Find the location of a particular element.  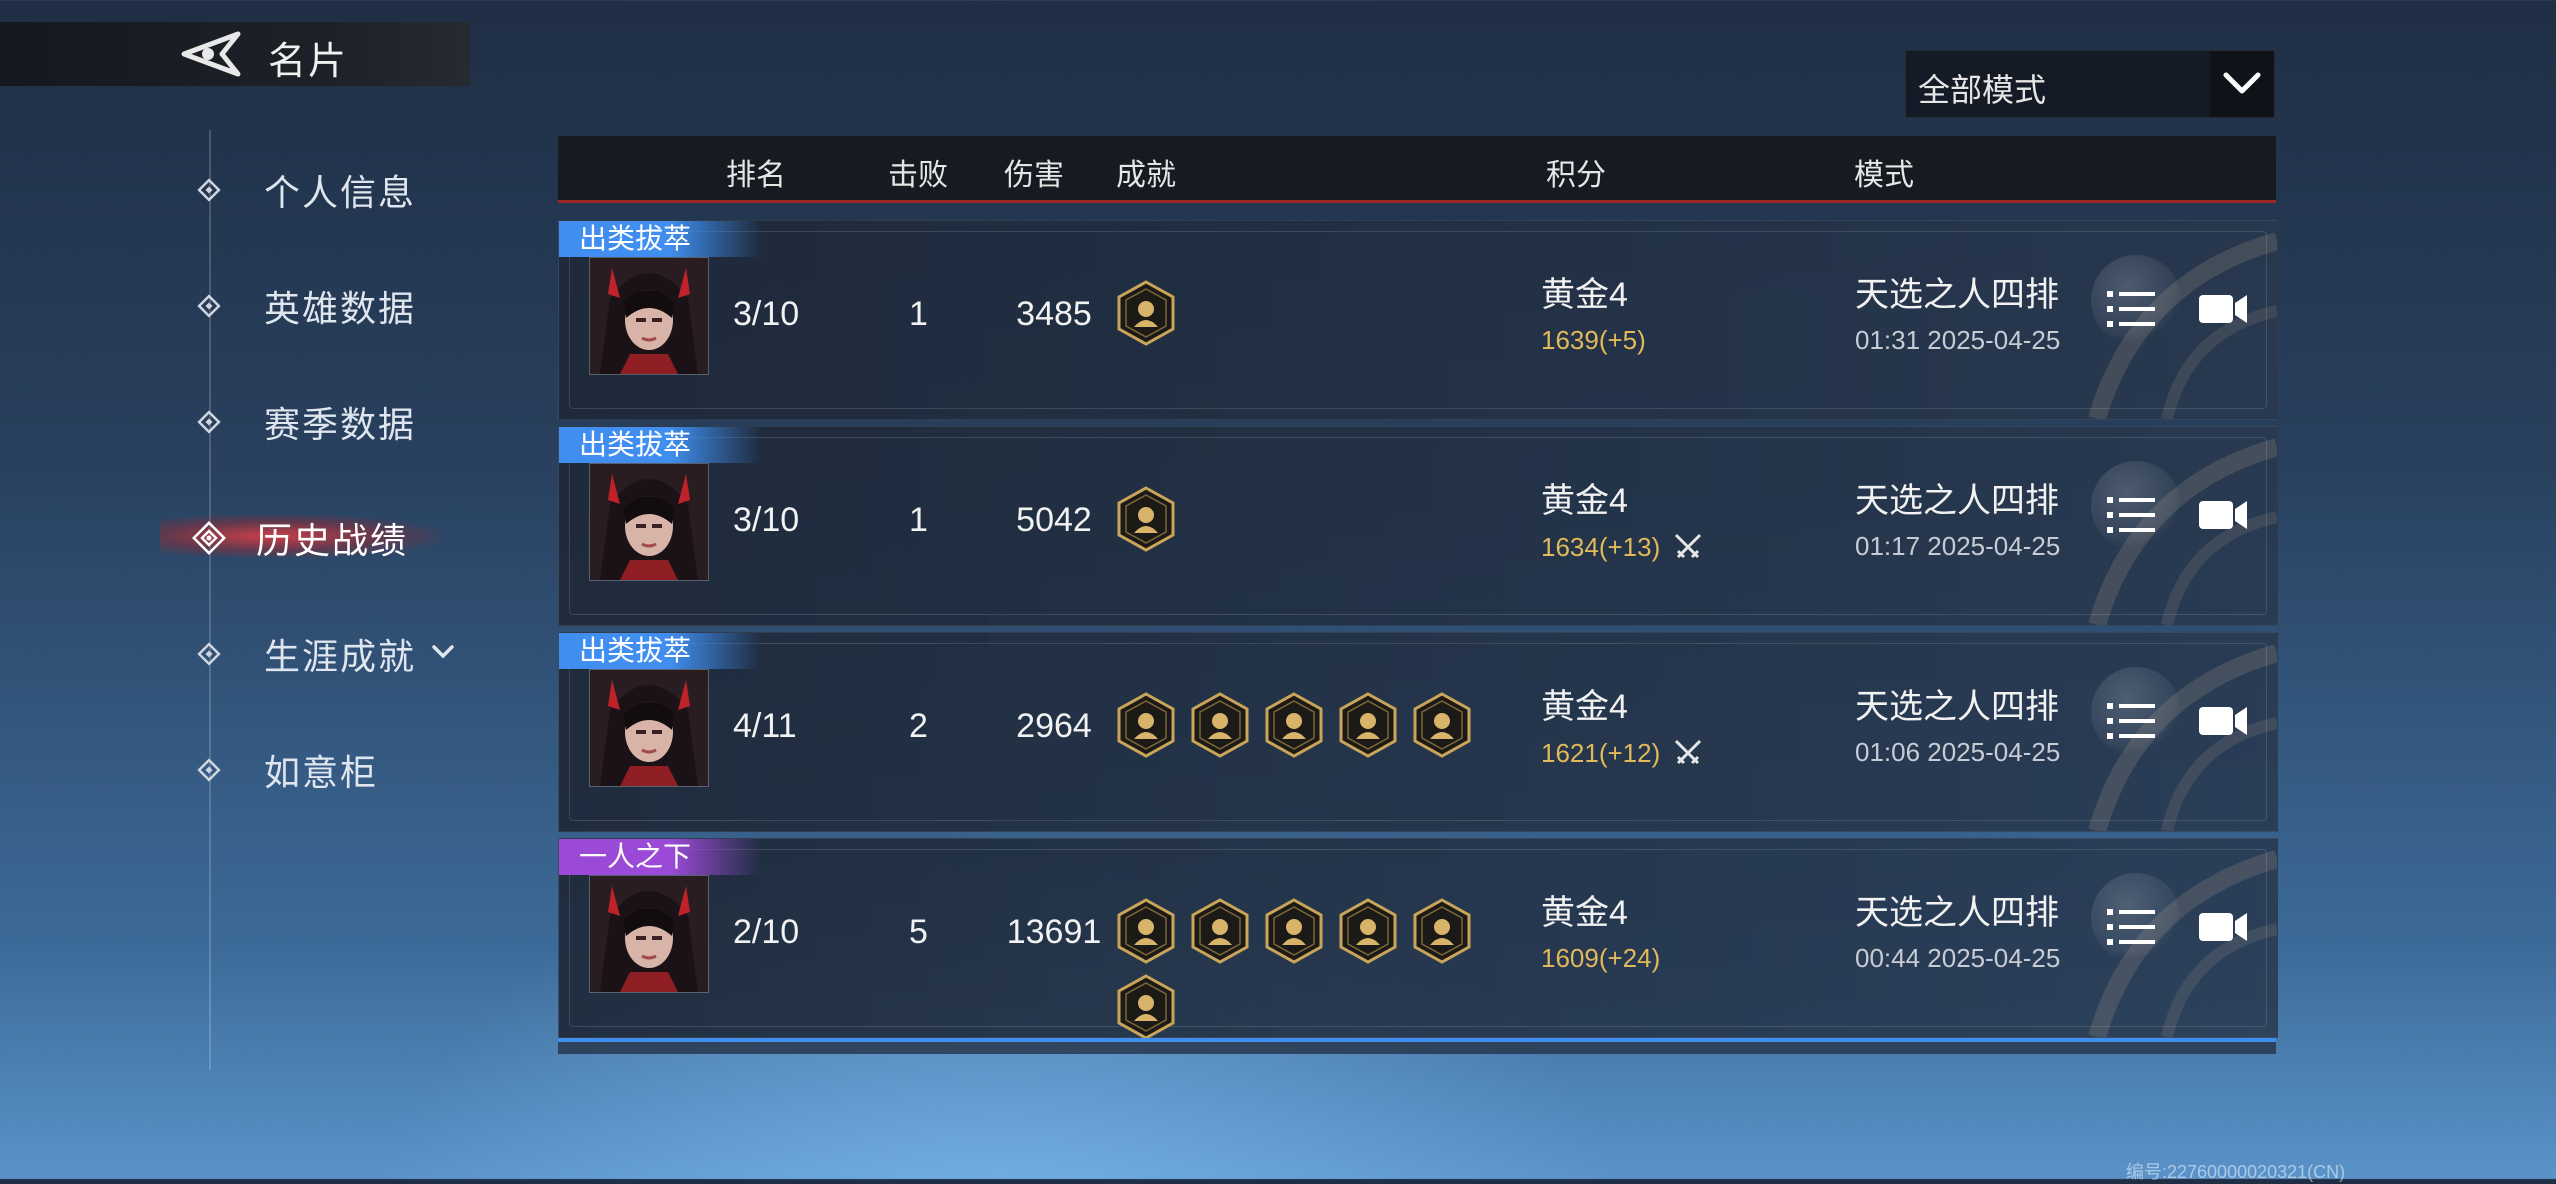

points-text: 1621(+12) is located at coordinates (1601, 752).